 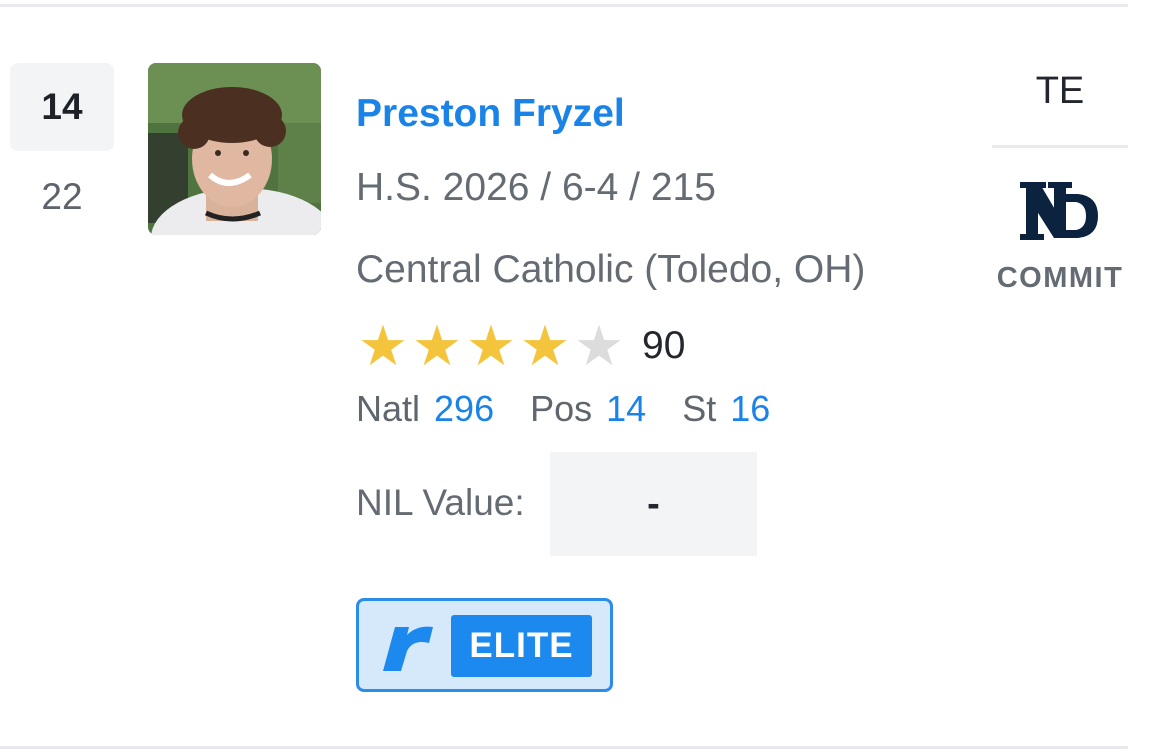 What do you see at coordinates (626, 409) in the screenshot?
I see `position-rank-link: 14` at bounding box center [626, 409].